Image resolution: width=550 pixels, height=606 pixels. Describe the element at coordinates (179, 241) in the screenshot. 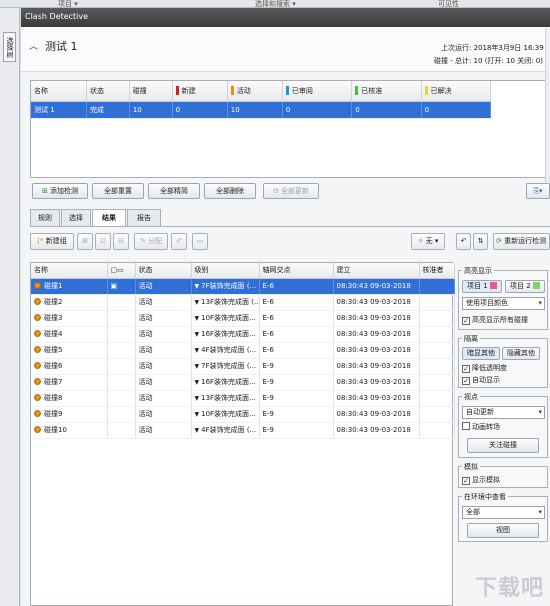

I see `unassign-icon: ✐` at that location.